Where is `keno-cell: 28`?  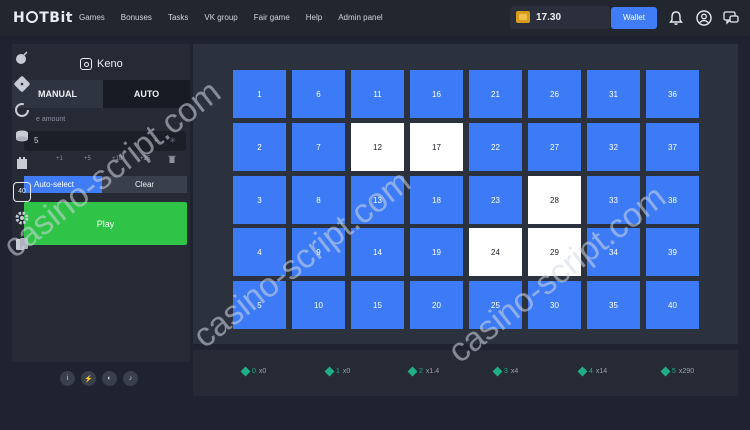
keno-cell: 28 is located at coordinates (554, 200).